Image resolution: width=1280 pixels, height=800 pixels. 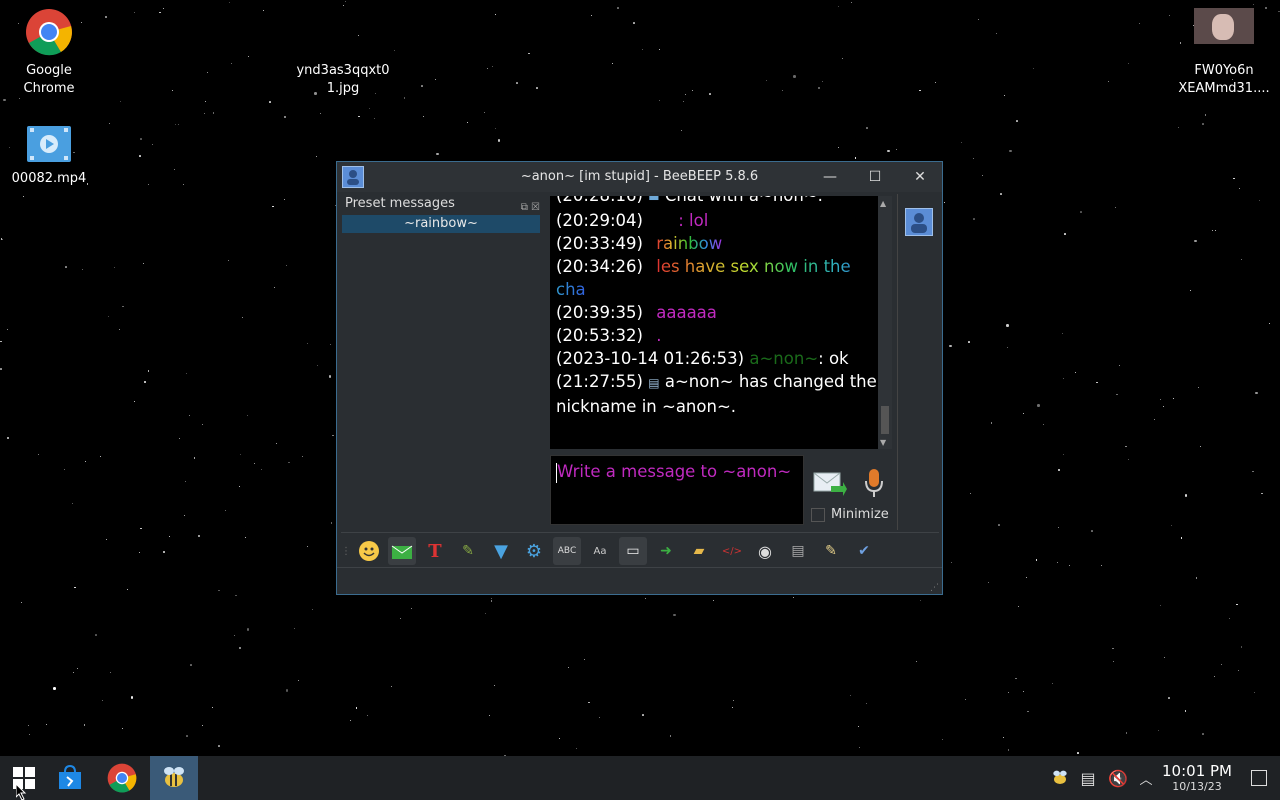 I want to click on taskbar: ▤ 🔇 ︿ 10:01 PM 10/13/23, so click(x=640, y=778).